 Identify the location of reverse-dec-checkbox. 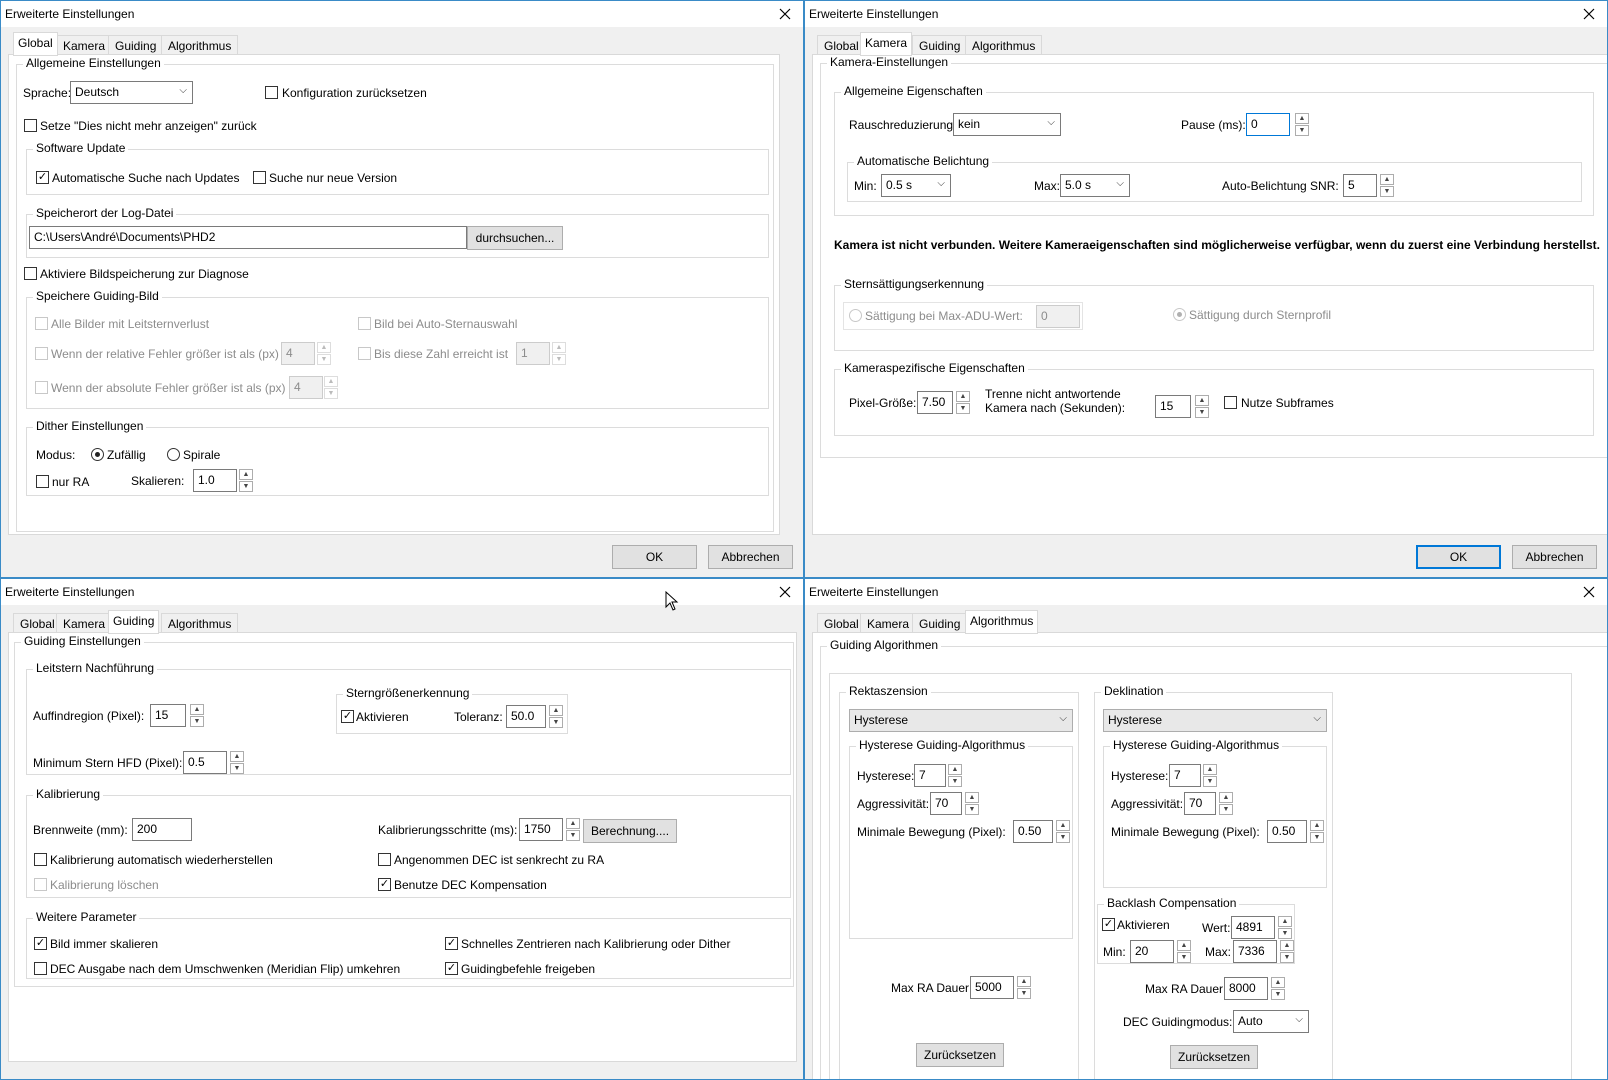
(40, 968).